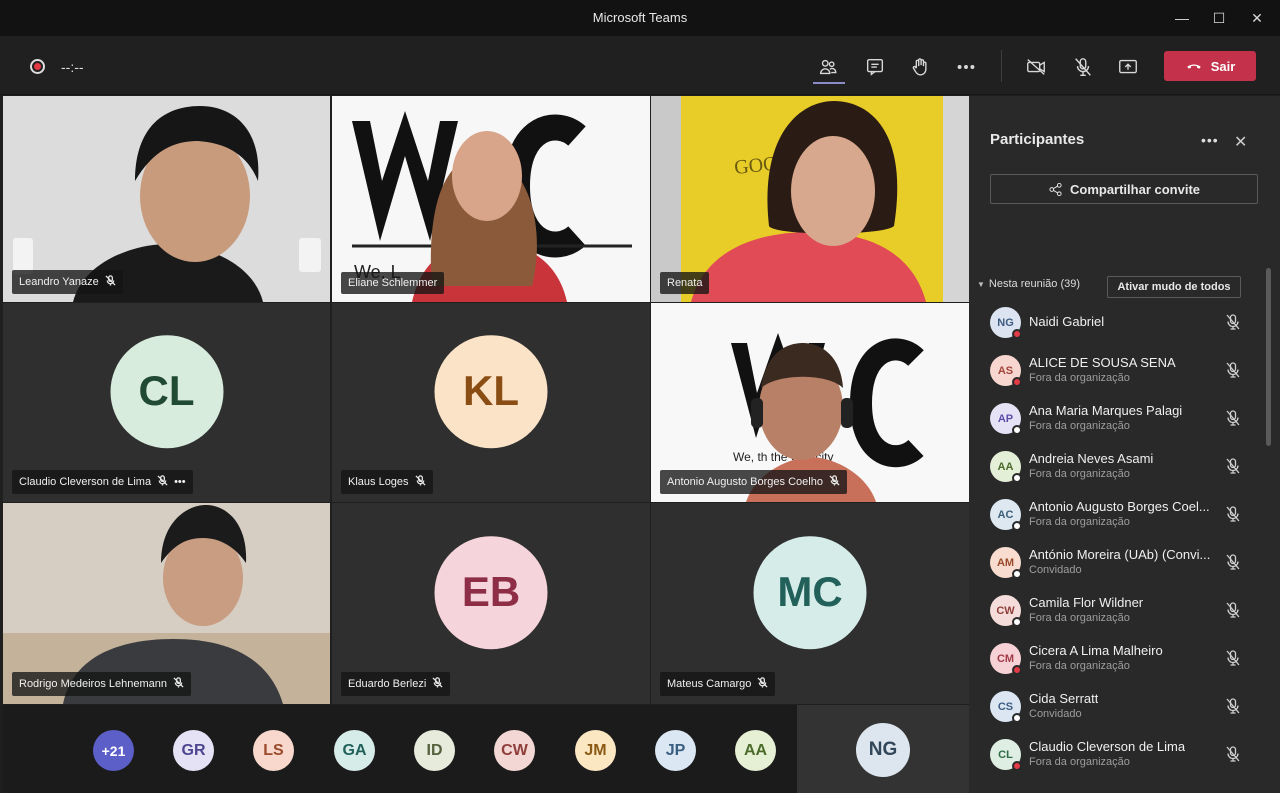 Image resolution: width=1280 pixels, height=793 pixels. I want to click on chat-button, so click(875, 67).